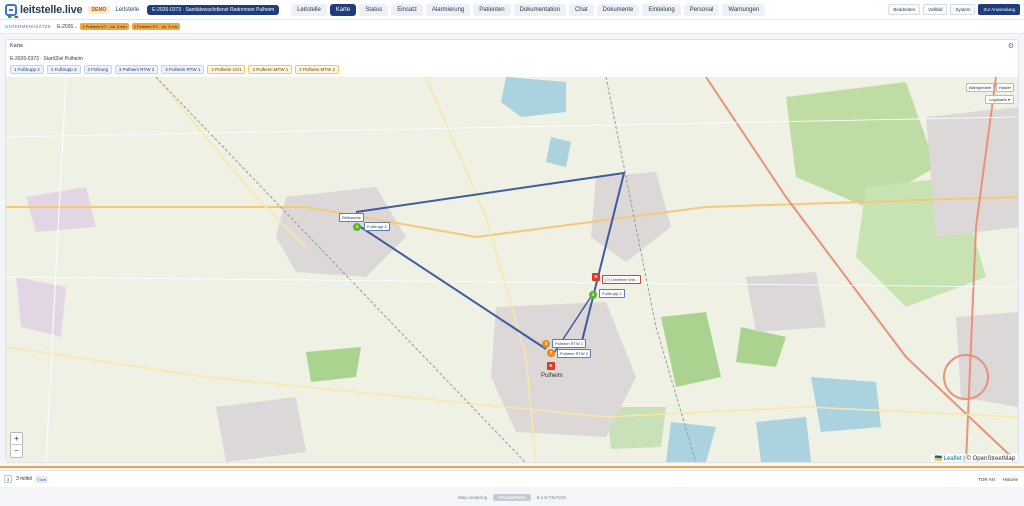 The height and width of the screenshot is (506, 1024). Describe the element at coordinates (935, 9) in the screenshot. I see `fullscreen-button: Vollbild` at that location.